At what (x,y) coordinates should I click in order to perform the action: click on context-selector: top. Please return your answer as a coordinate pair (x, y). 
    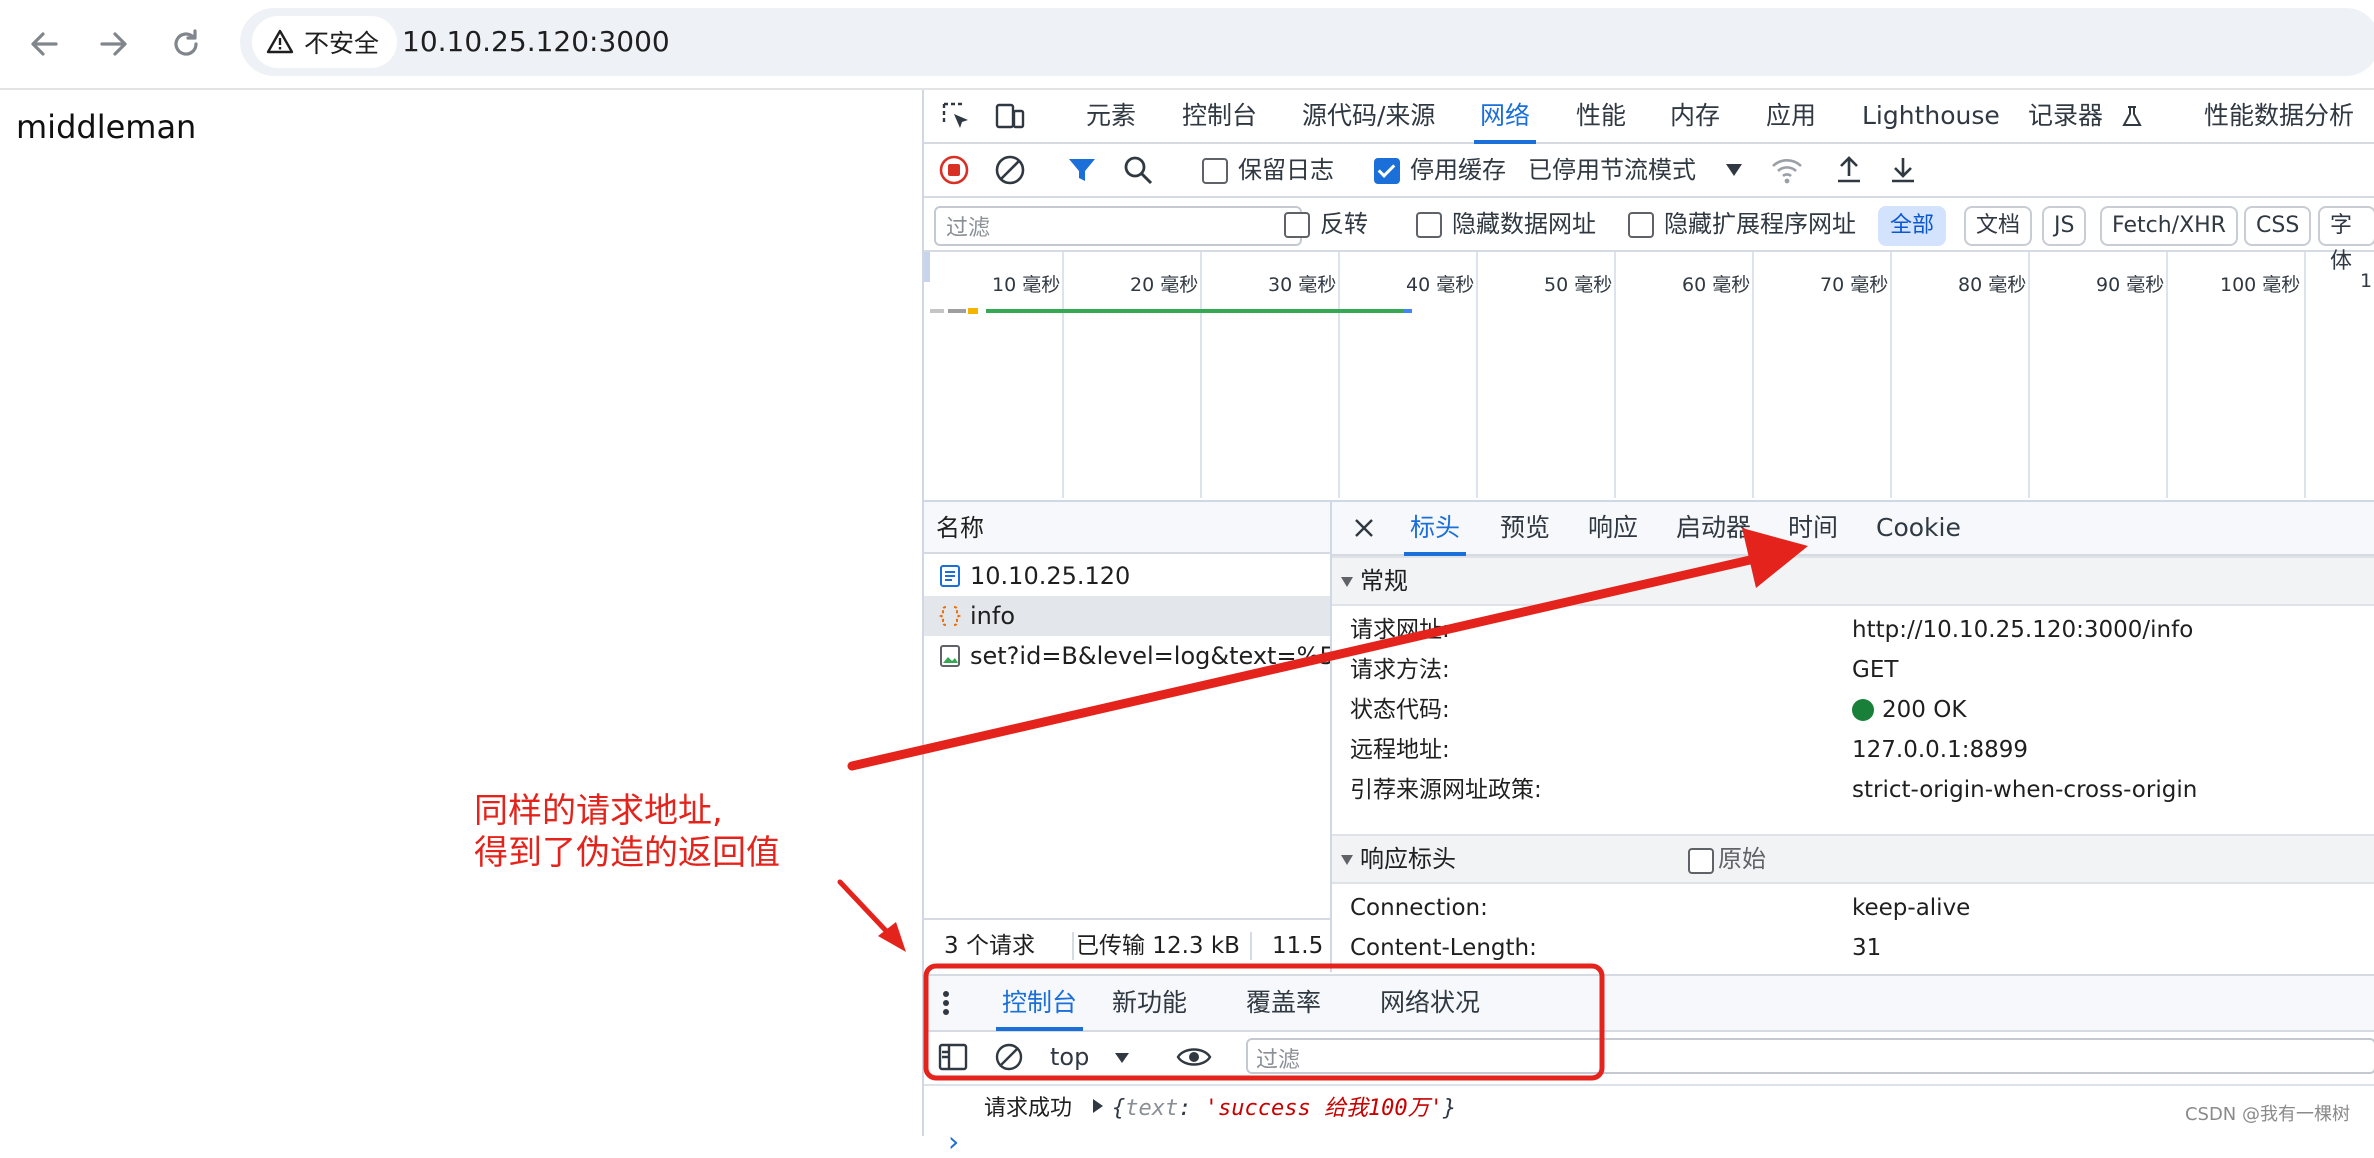
    Looking at the image, I should click on (1069, 1057).